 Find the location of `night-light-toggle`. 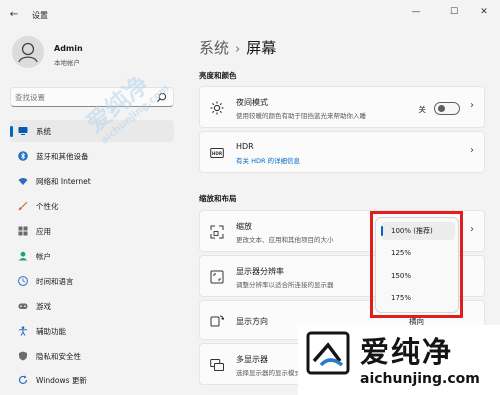

night-light-toggle is located at coordinates (447, 108).